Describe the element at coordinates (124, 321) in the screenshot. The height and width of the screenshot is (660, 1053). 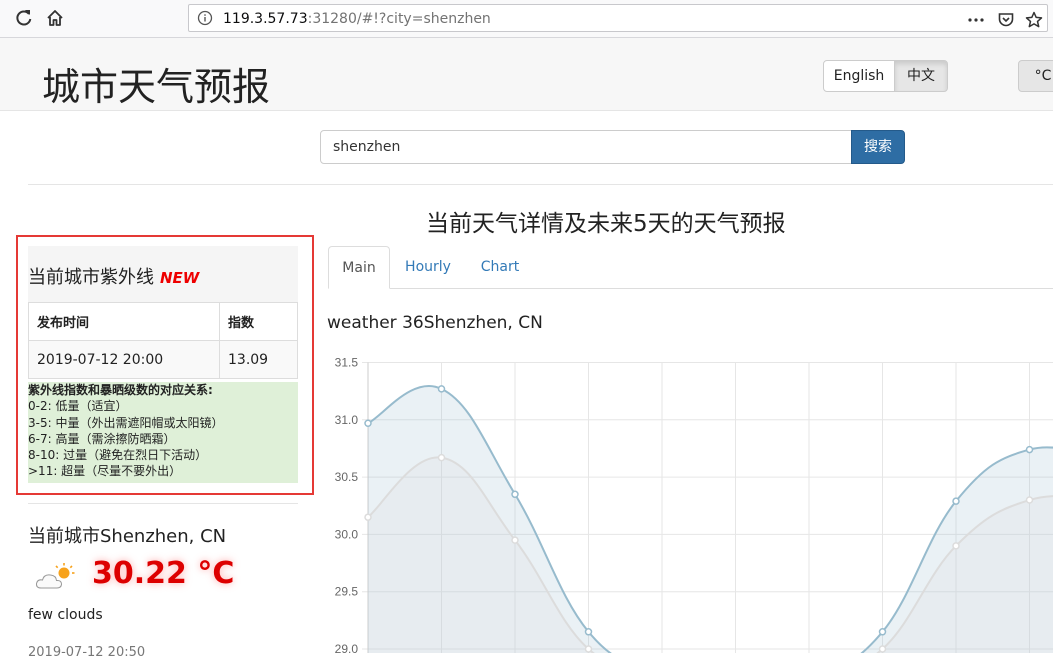
I see `uv-col-time: 发布时间` at that location.